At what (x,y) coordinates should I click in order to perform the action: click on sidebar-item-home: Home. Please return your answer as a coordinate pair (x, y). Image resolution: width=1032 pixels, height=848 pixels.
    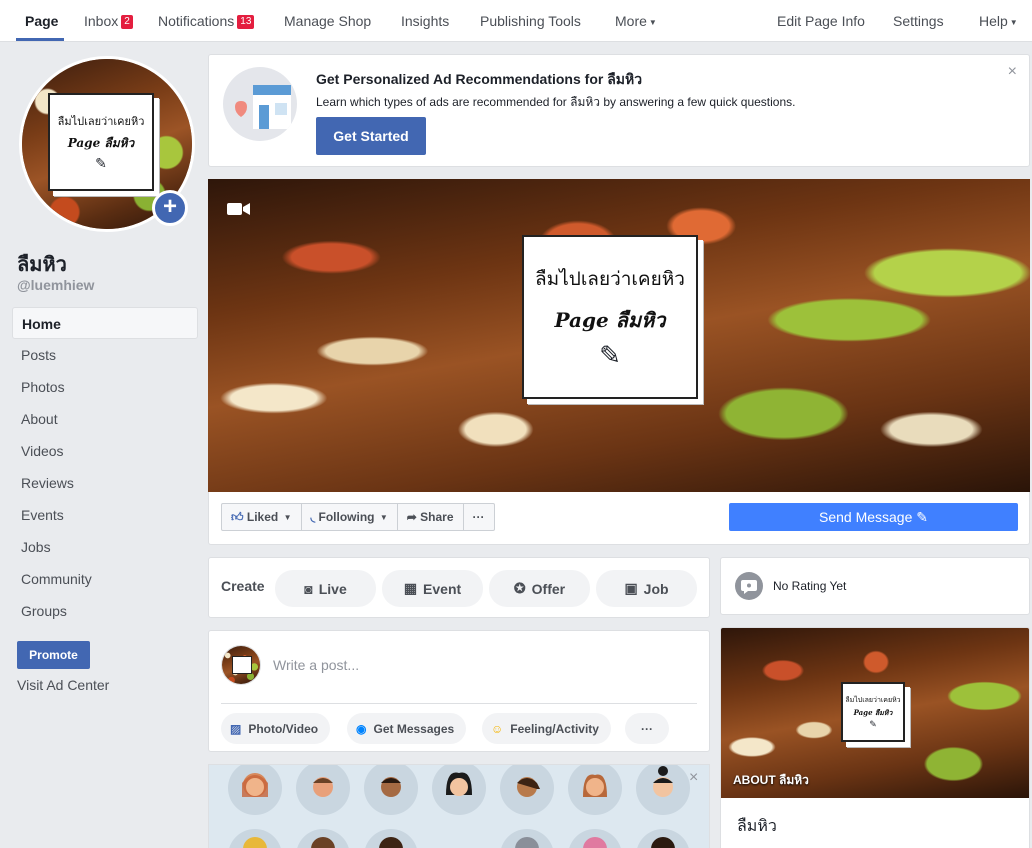
    Looking at the image, I should click on (105, 323).